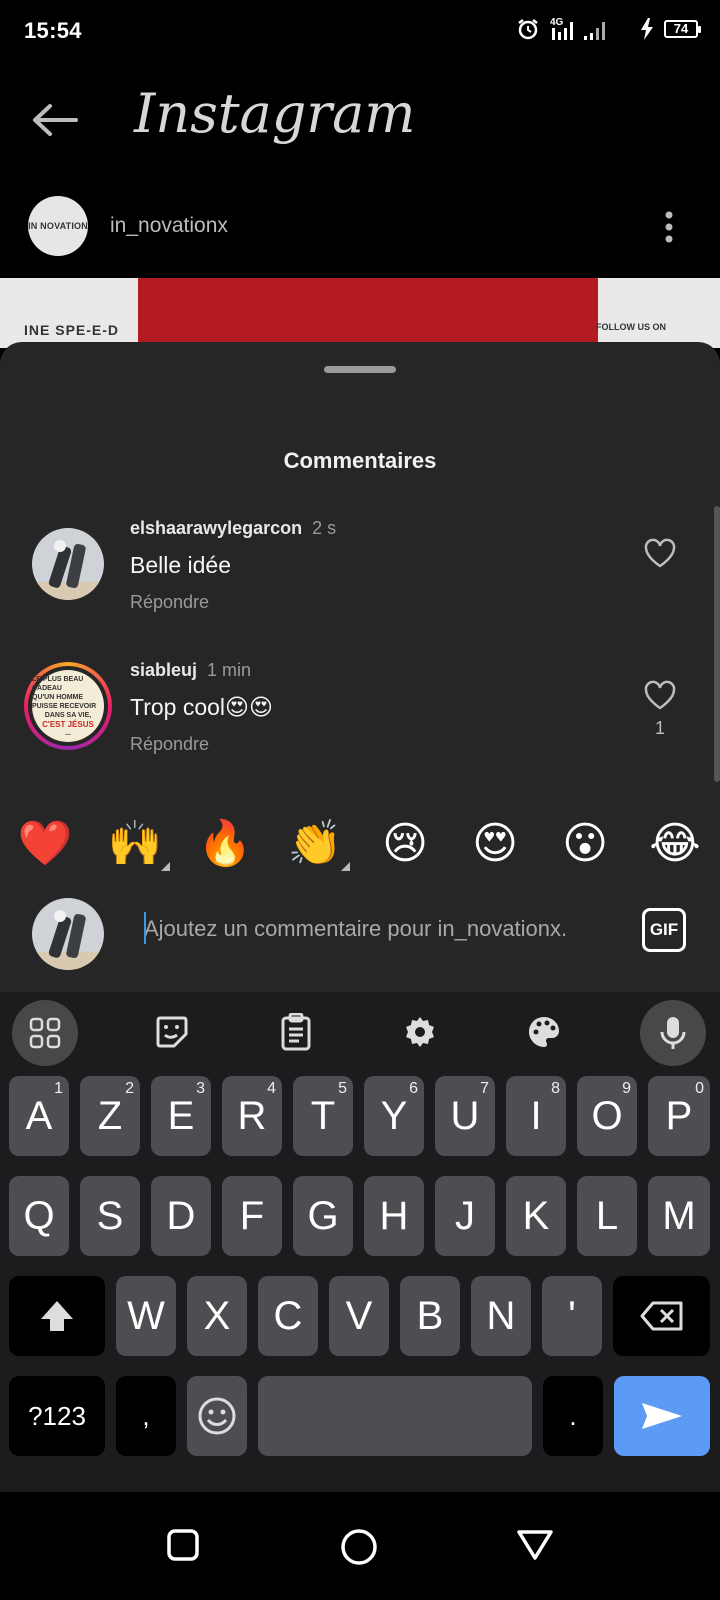  I want to click on comment-username: siableuj 1 min, so click(190, 670).